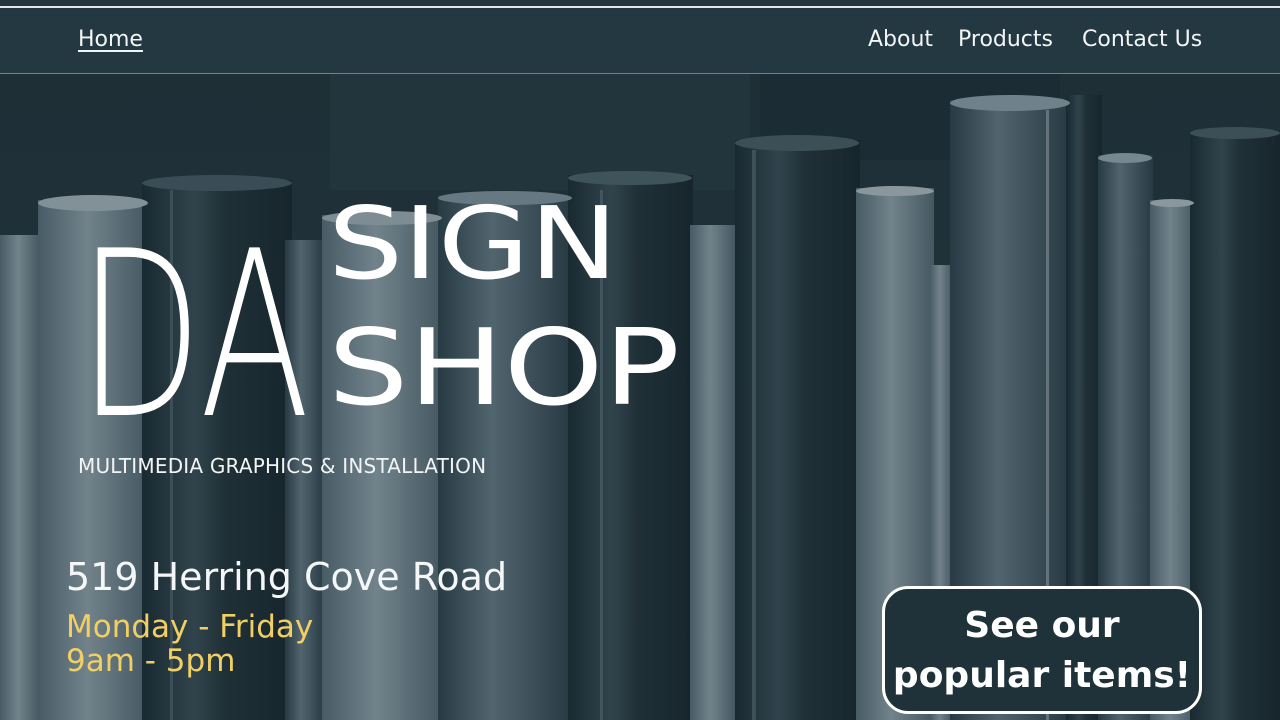 The height and width of the screenshot is (720, 1280). What do you see at coordinates (473, 243) in the screenshot?
I see `logo-sign-text: SIGN` at bounding box center [473, 243].